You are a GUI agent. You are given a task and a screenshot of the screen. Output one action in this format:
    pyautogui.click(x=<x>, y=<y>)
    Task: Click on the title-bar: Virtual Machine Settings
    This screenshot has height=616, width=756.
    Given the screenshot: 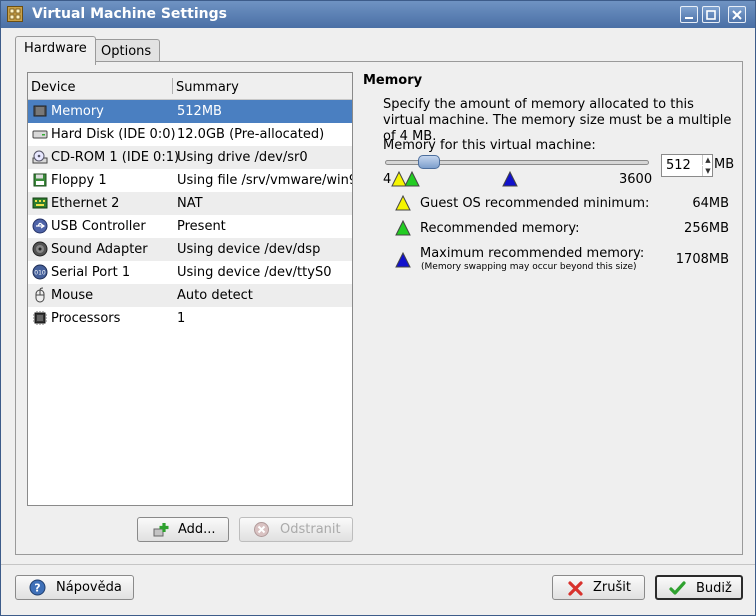 What is the action you would take?
    pyautogui.click(x=378, y=14)
    